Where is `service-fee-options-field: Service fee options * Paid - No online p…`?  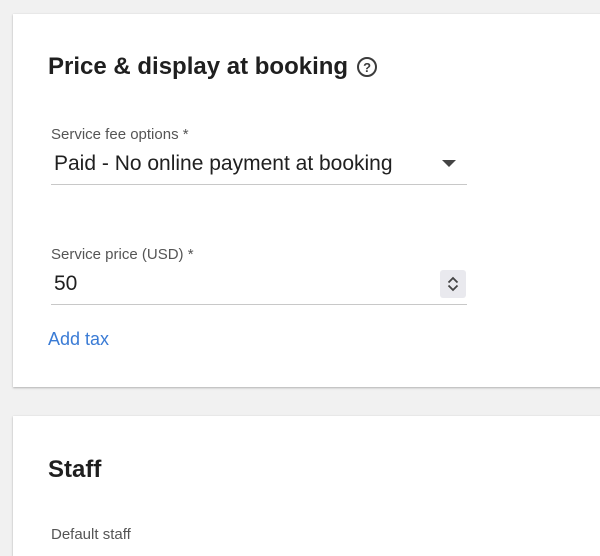 service-fee-options-field: Service fee options * Paid - No online p… is located at coordinates (259, 155).